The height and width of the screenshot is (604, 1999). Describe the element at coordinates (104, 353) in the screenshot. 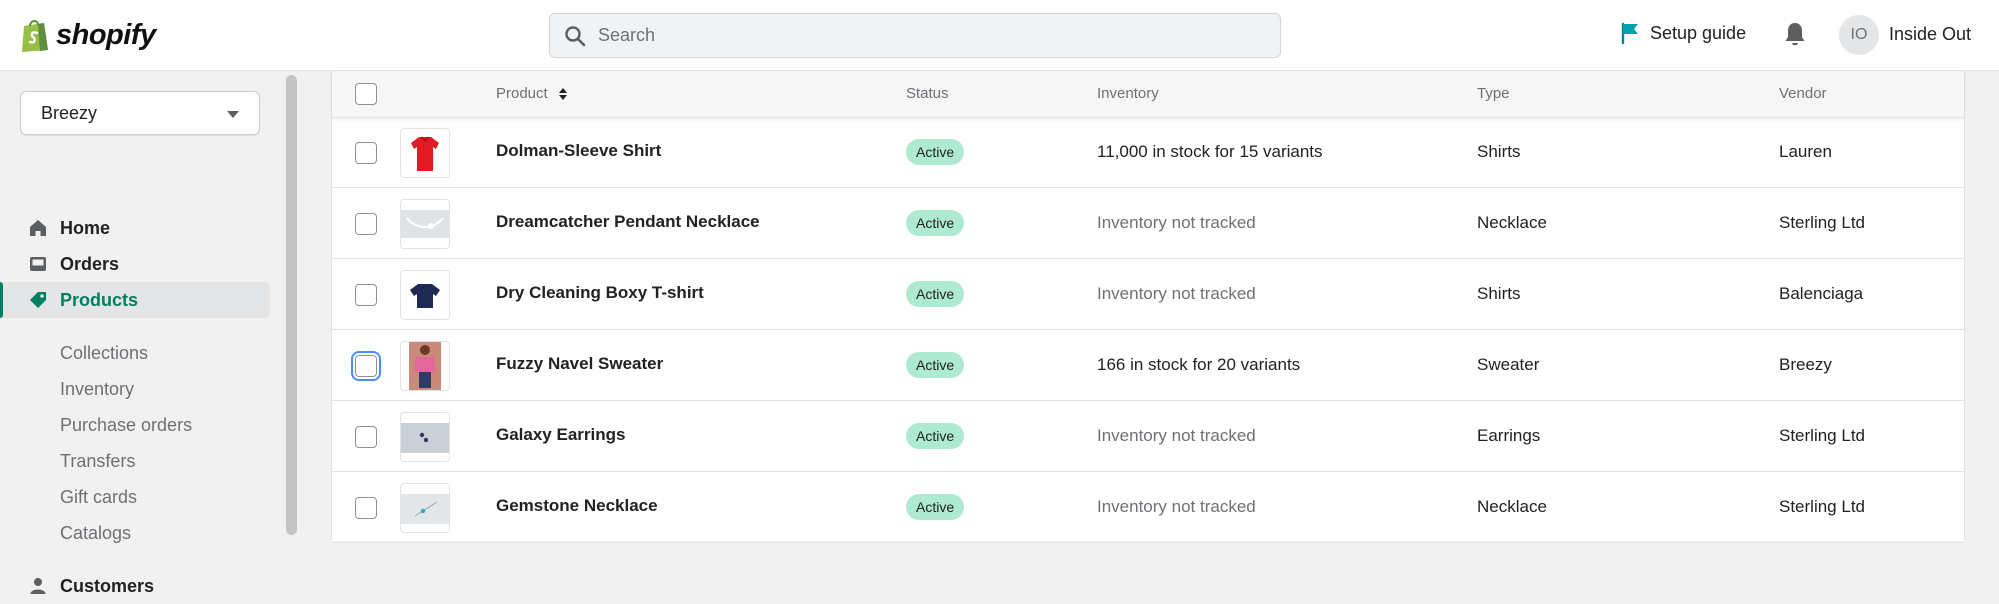

I see `sidebar-subitem-collections: Collections` at that location.